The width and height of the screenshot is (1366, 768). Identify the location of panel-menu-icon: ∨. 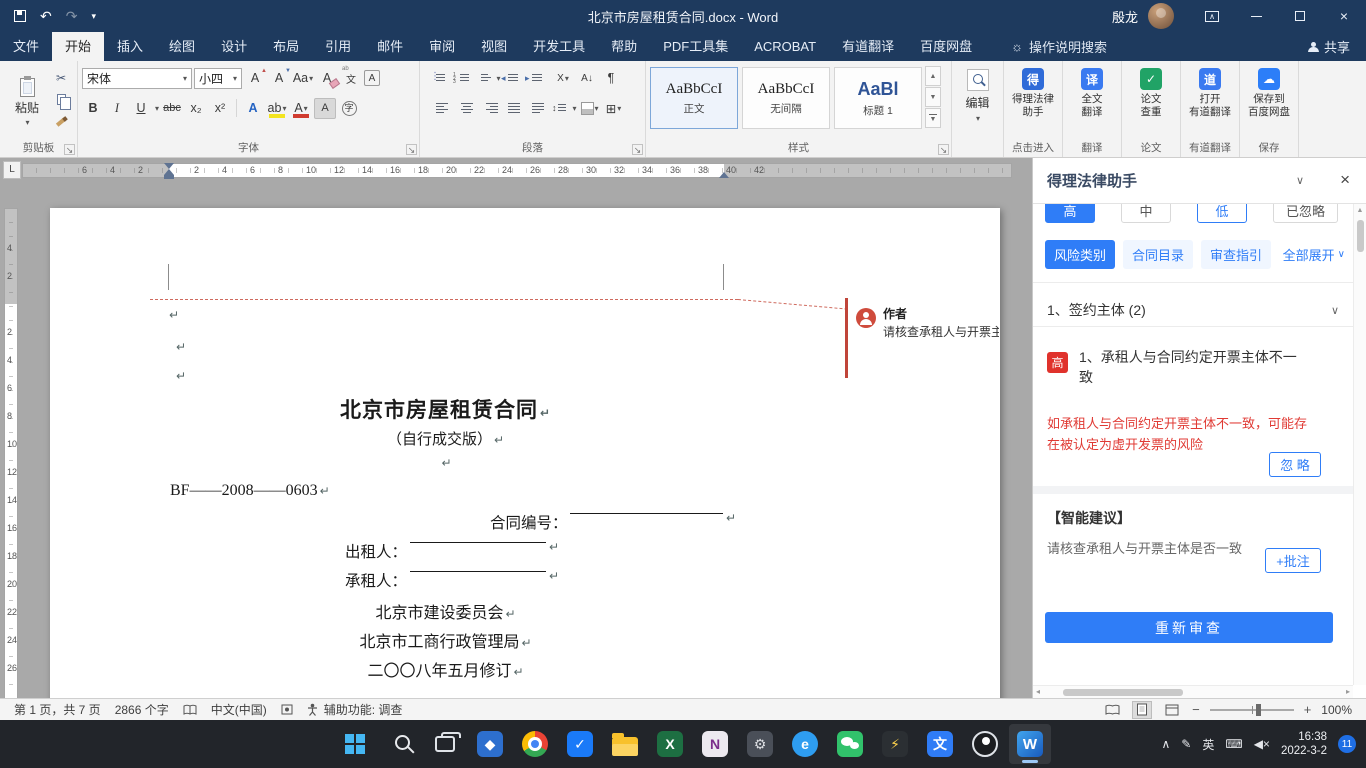
(1300, 180).